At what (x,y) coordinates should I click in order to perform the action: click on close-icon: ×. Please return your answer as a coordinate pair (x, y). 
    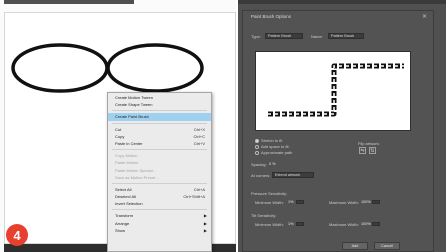
    Looking at the image, I should click on (424, 16).